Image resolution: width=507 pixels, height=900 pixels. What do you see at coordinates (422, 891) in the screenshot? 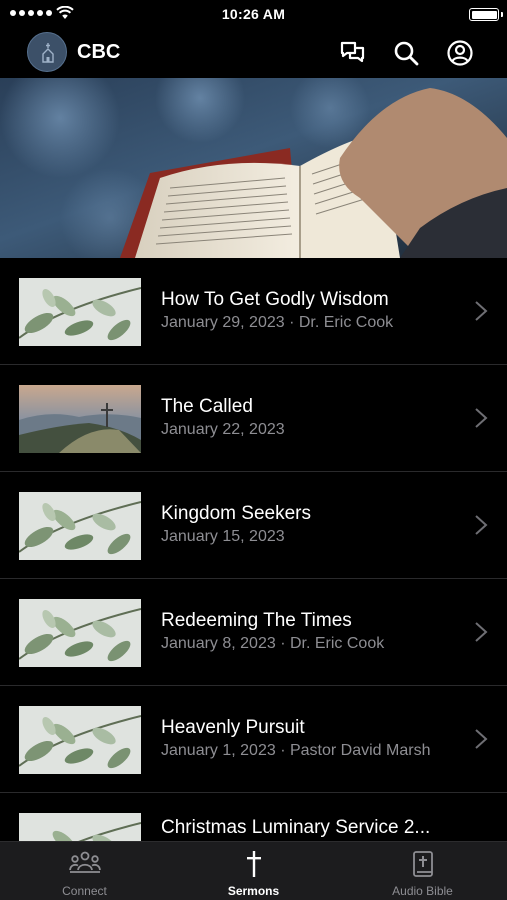
I see `tab-label: Audio Bible` at bounding box center [422, 891].